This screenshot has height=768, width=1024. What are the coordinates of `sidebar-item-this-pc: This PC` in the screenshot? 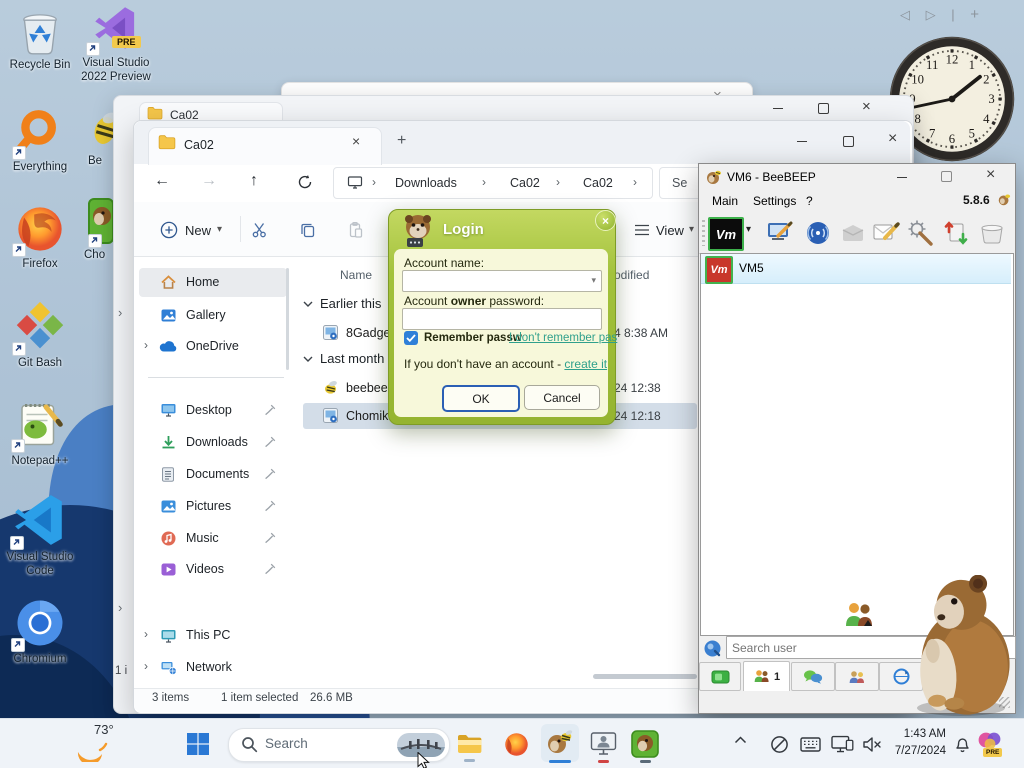 It's located at (208, 635).